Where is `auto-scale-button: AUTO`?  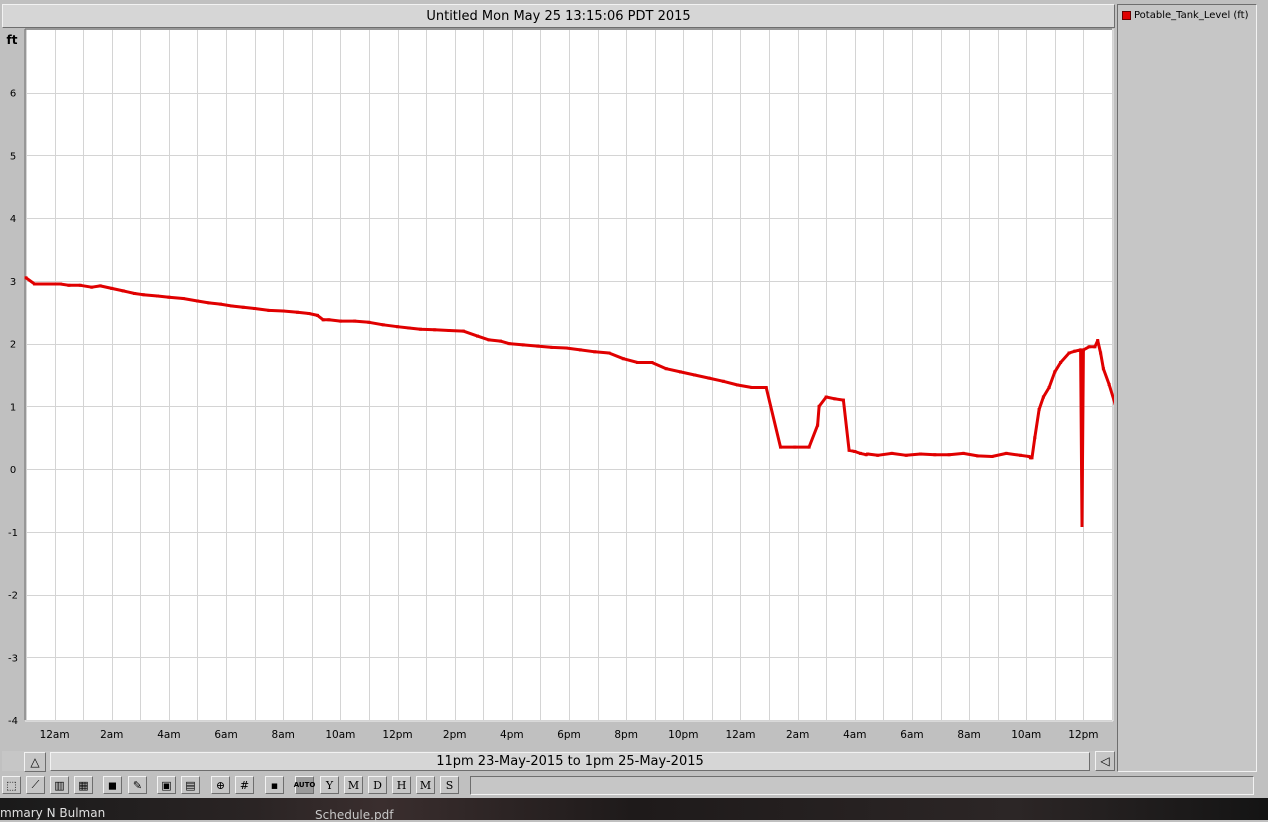 auto-scale-button: AUTO is located at coordinates (304, 785).